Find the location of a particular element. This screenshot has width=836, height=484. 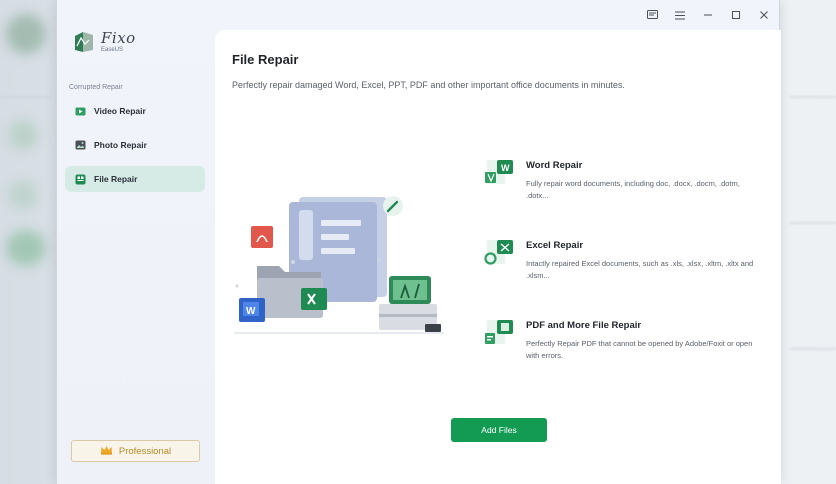

menu-icon is located at coordinates (680, 15).